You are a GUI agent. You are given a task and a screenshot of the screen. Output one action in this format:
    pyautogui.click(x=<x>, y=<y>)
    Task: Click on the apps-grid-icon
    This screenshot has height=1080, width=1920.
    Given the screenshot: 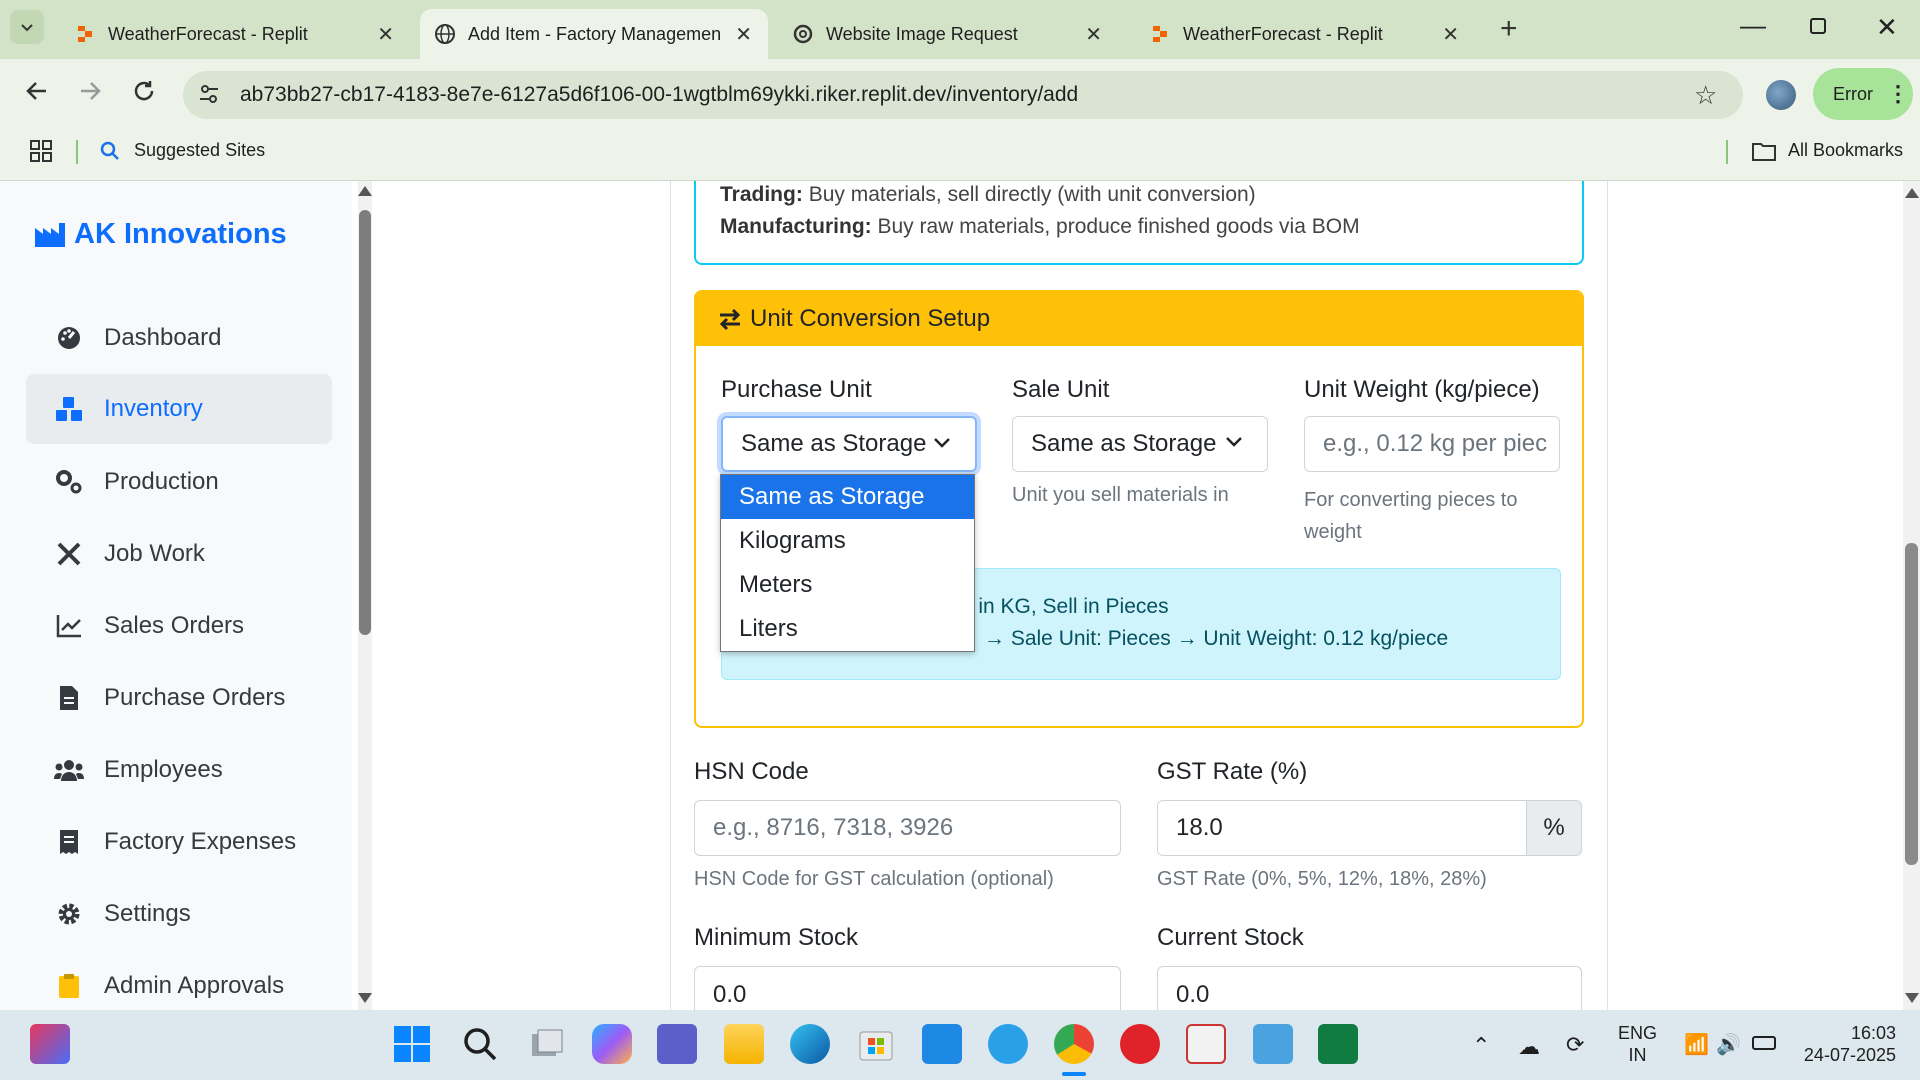 What is the action you would take?
    pyautogui.click(x=41, y=153)
    